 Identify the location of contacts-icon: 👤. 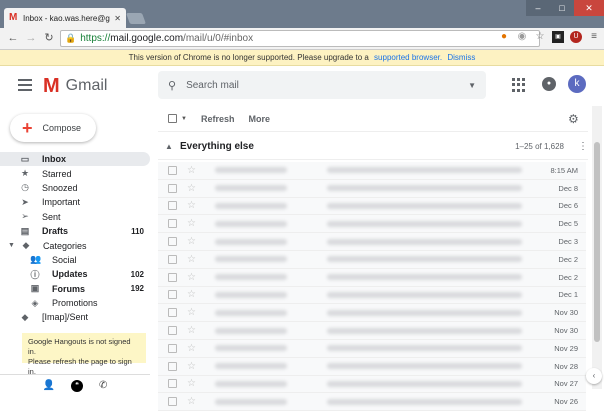
(49, 385).